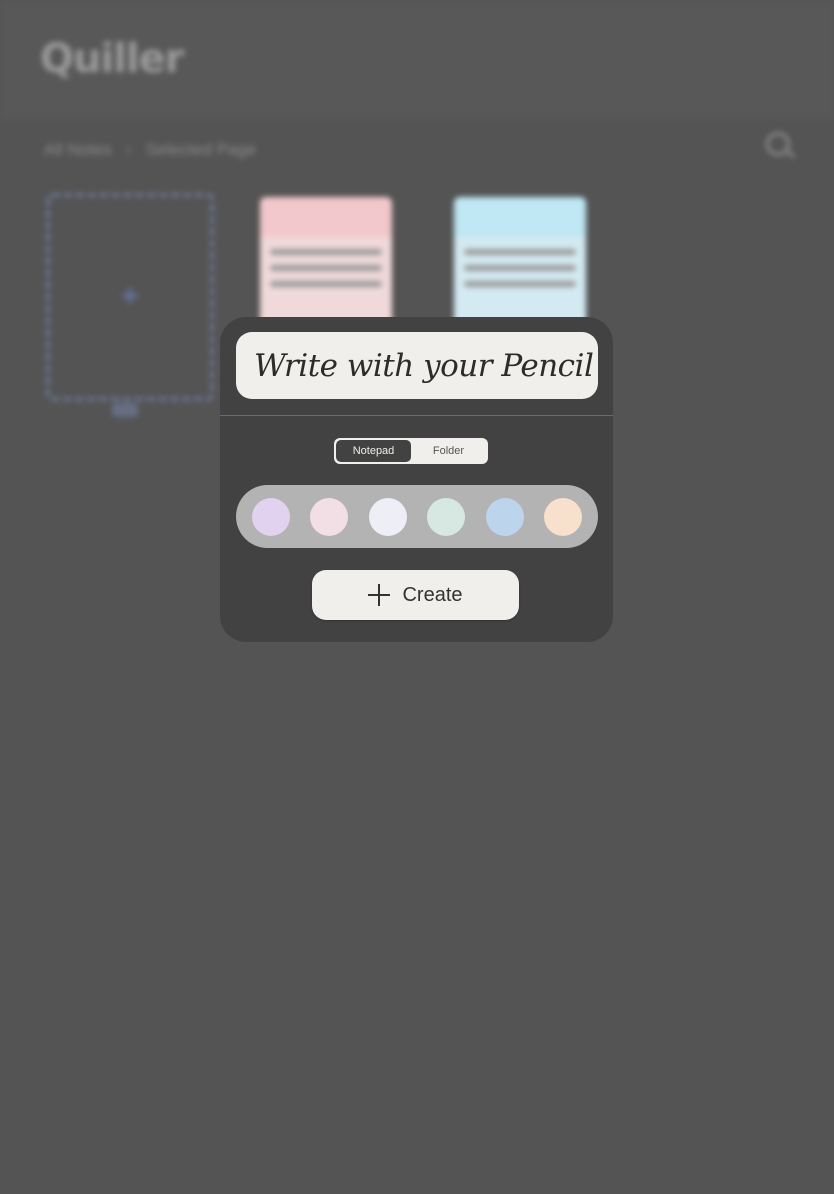 This screenshot has width=834, height=1194. I want to click on color-picker, so click(417, 516).